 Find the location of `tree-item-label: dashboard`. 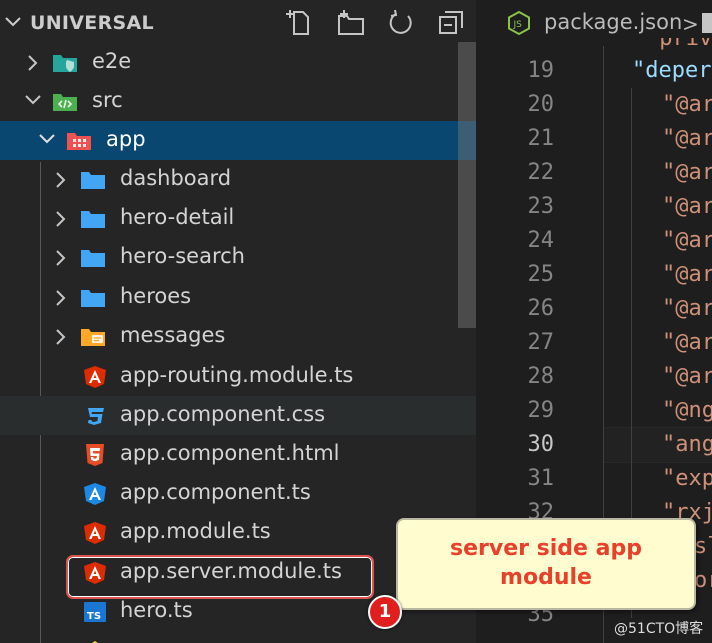

tree-item-label: dashboard is located at coordinates (176, 178).